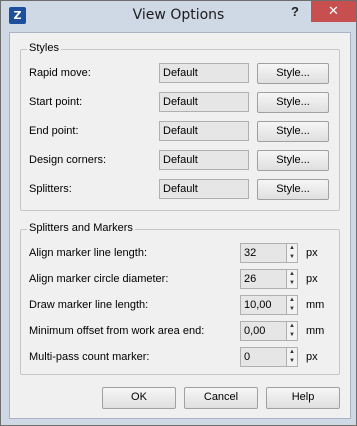 The image size is (357, 426). I want to click on help-button: Help, so click(303, 398).